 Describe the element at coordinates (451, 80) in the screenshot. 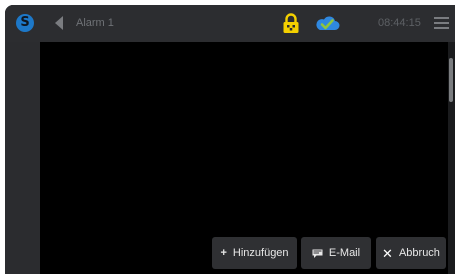

I see `scrollbar-thumb` at that location.